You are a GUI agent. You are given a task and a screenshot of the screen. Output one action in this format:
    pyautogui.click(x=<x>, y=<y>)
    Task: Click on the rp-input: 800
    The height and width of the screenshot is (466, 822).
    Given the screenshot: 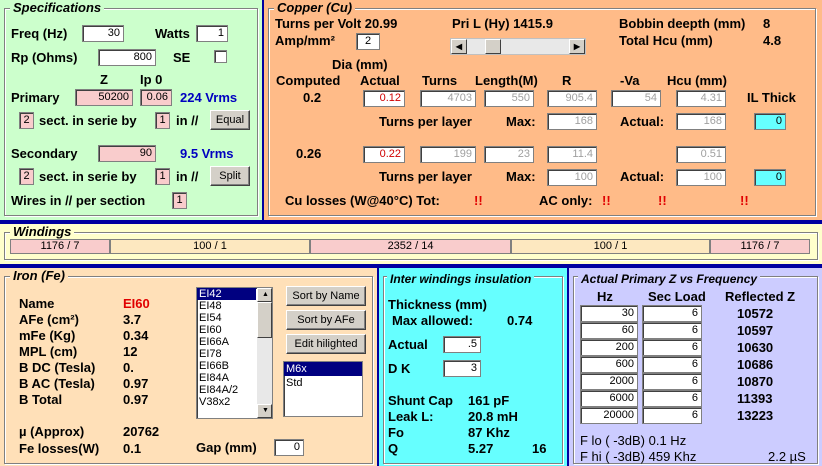 What is the action you would take?
    pyautogui.click(x=127, y=57)
    